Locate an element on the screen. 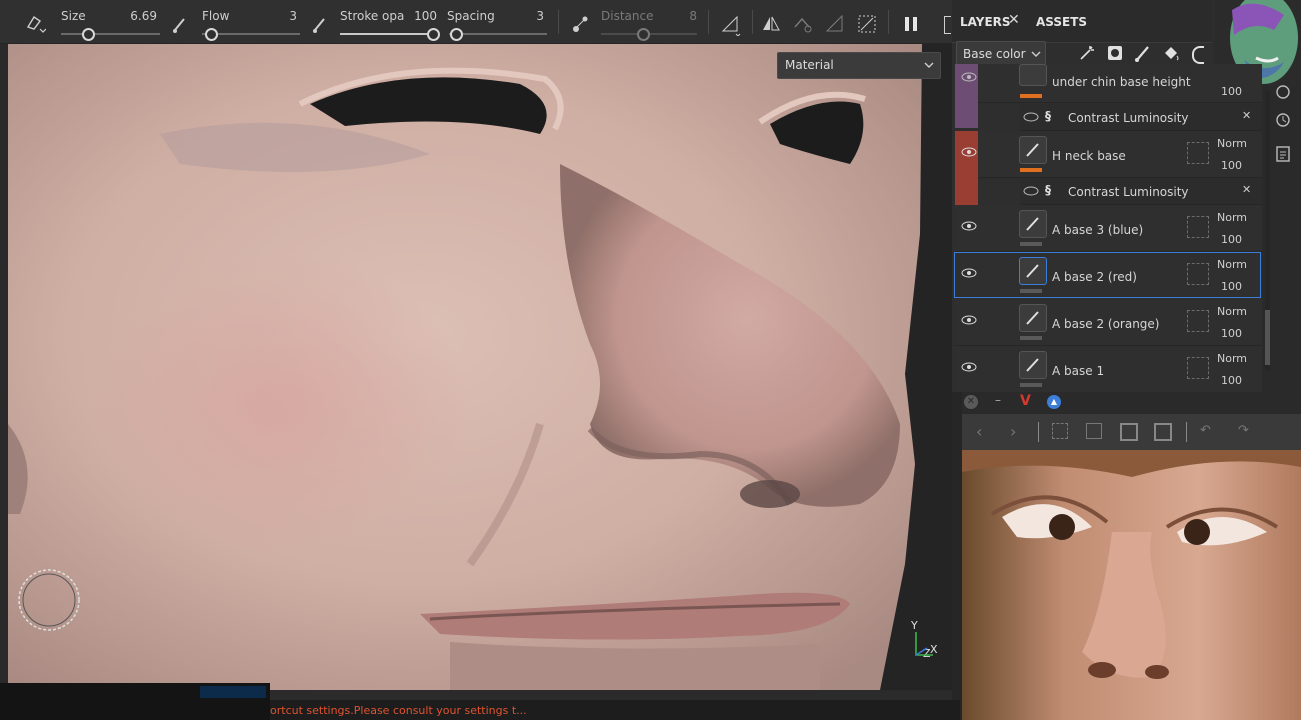 The image size is (1301, 720). minimize-window-icon: – is located at coordinates (998, 400).